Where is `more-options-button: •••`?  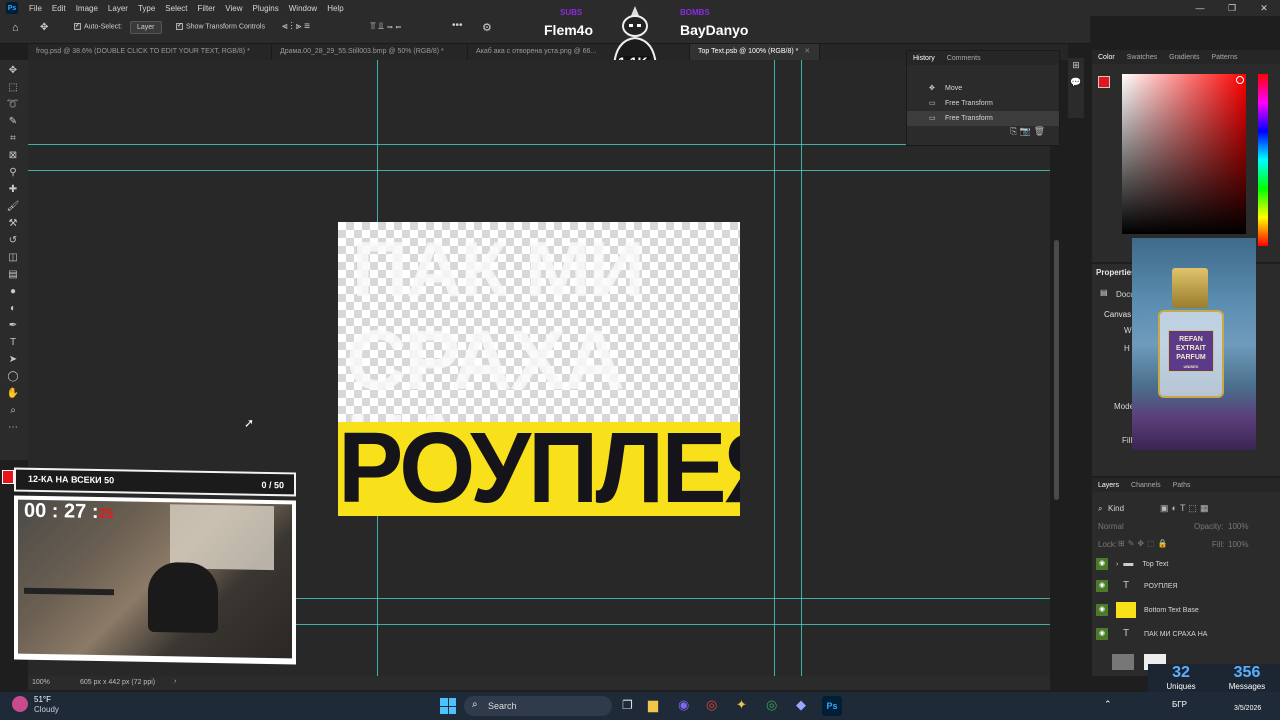 more-options-button: ••• is located at coordinates (457, 25).